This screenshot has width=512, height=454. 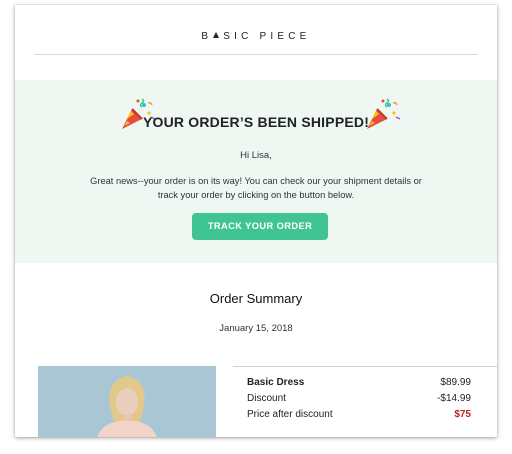 What do you see at coordinates (216, 35) in the screenshot?
I see `triangle-a-icon` at bounding box center [216, 35].